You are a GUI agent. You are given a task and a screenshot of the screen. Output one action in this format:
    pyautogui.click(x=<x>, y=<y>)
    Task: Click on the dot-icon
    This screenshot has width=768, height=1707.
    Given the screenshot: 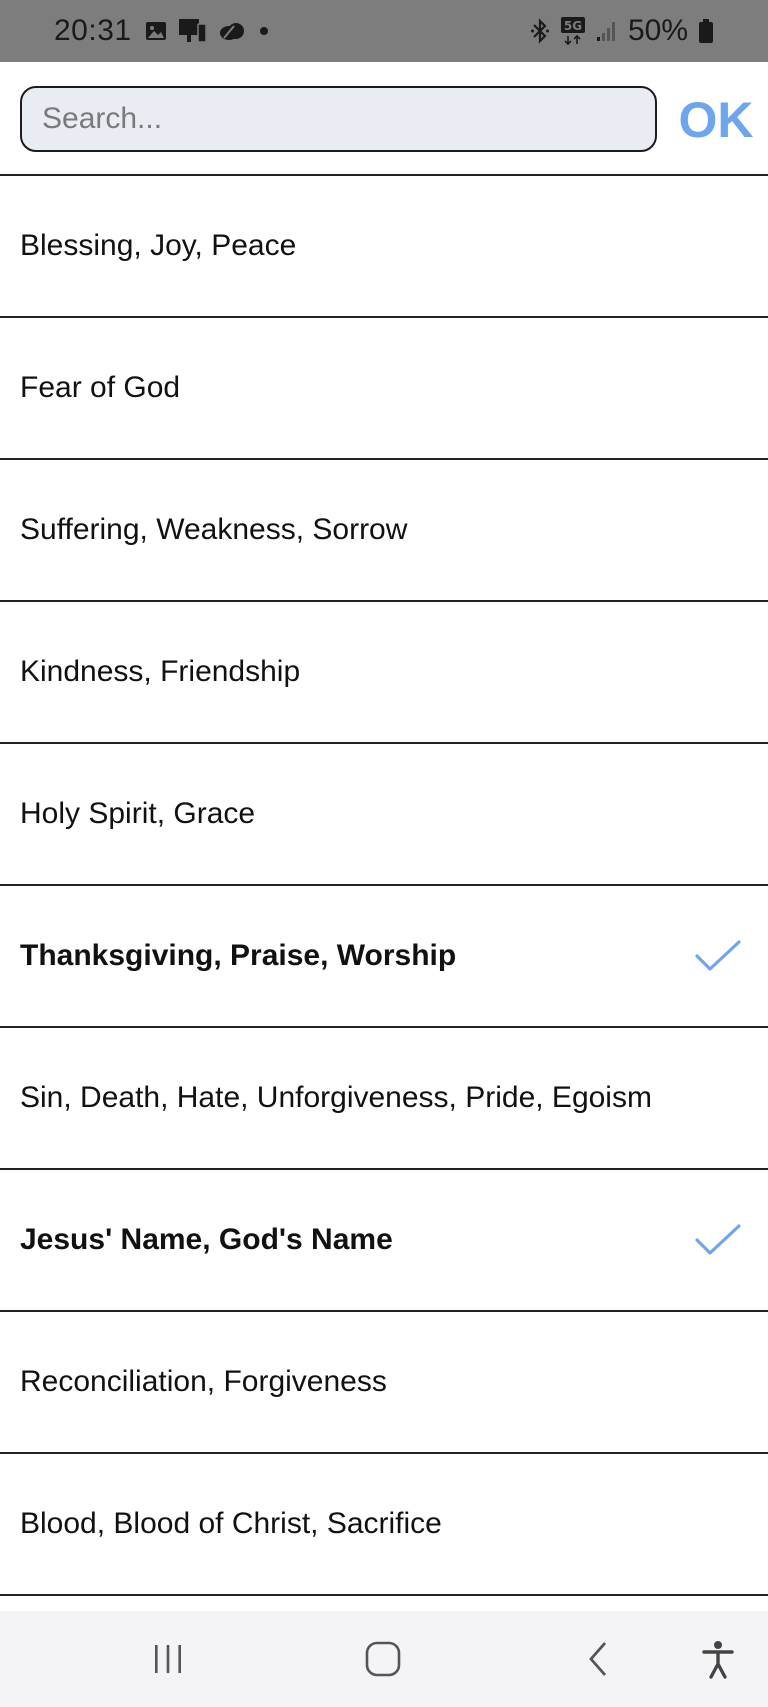 What is the action you would take?
    pyautogui.click(x=264, y=31)
    